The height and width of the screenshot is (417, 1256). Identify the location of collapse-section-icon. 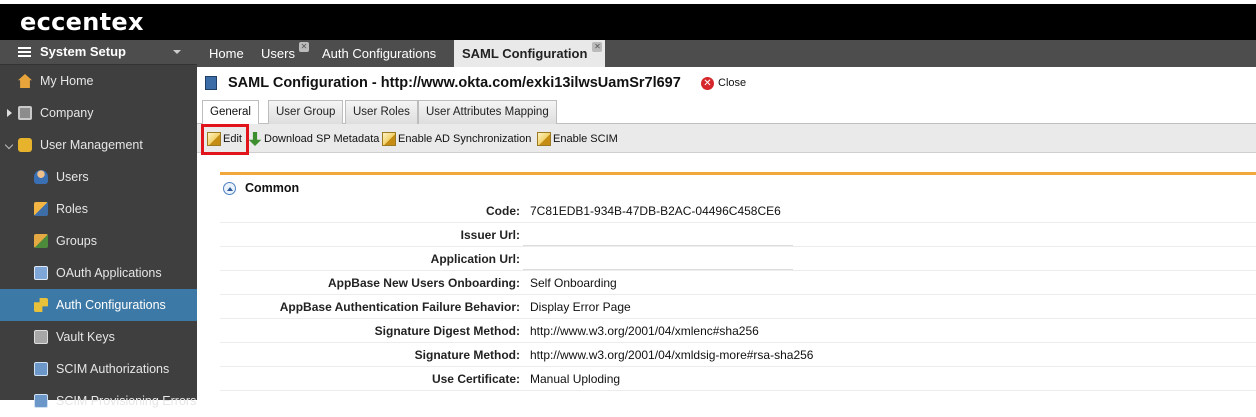
(229, 188).